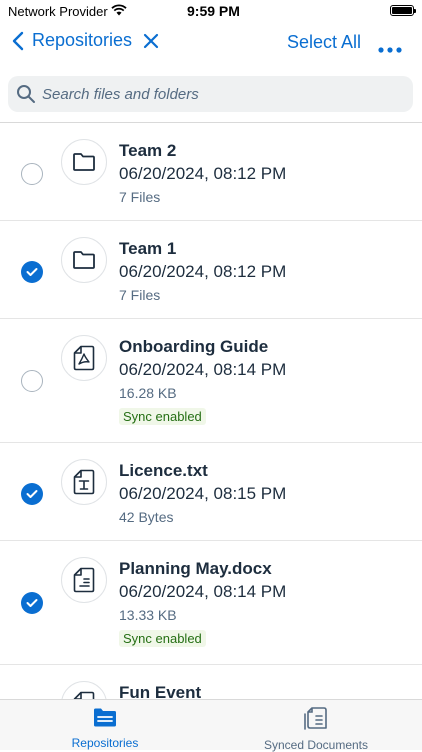 Image resolution: width=422 pixels, height=752 pixels. Describe the element at coordinates (194, 346) in the screenshot. I see `item-title: Onboarding Guide` at that location.